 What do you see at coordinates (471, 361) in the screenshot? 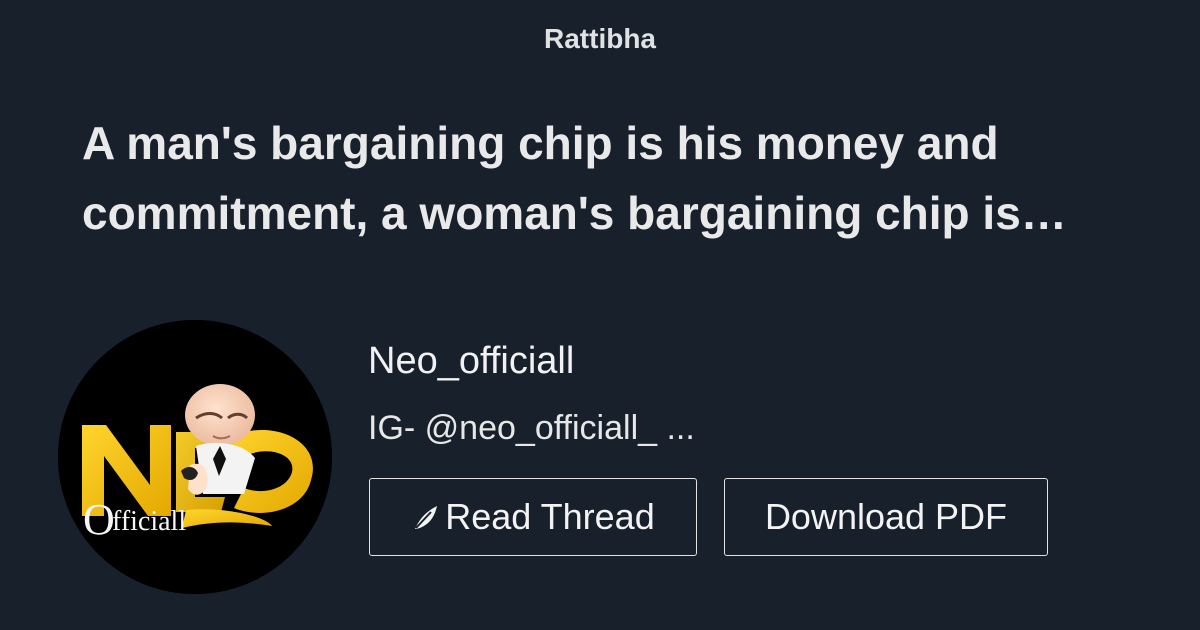
I see `author-name: Neo_officiall` at bounding box center [471, 361].